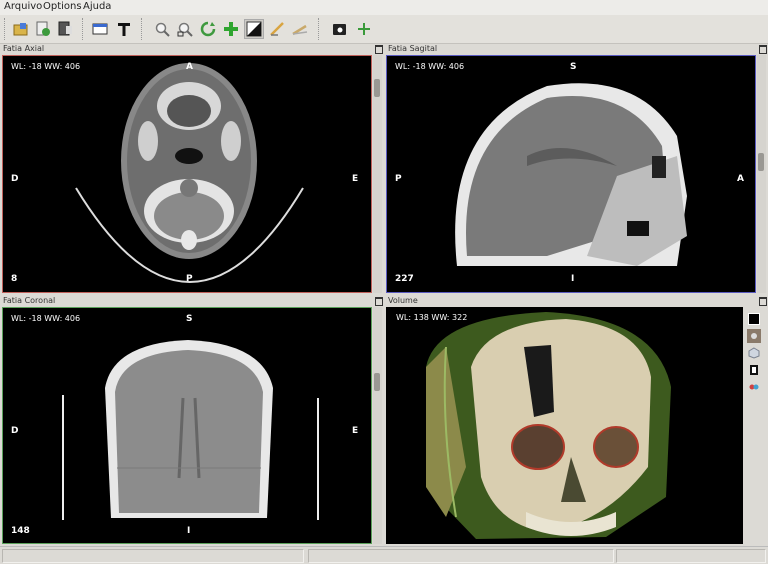 The width and height of the screenshot is (768, 564). I want to click on axial-orientation-top: A, so click(189, 67).